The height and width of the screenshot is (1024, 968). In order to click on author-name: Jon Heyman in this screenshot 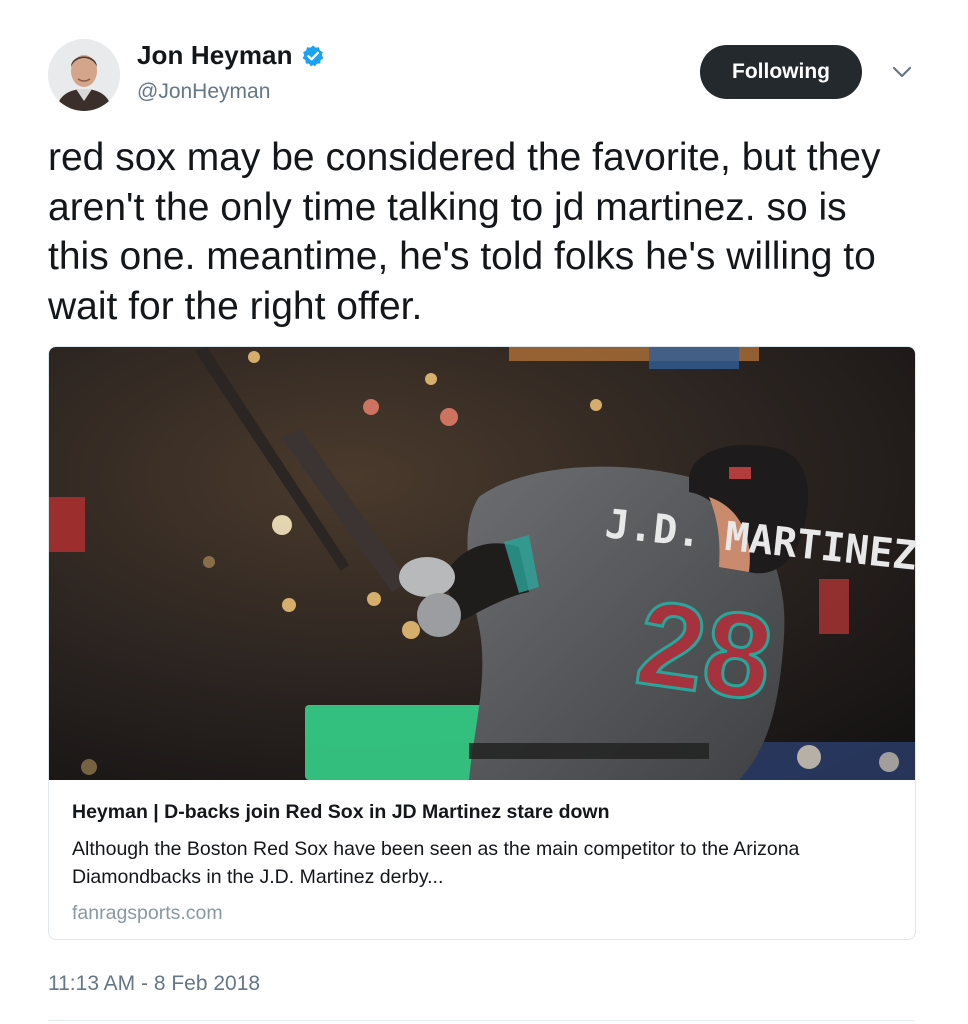, I will do `click(215, 55)`.